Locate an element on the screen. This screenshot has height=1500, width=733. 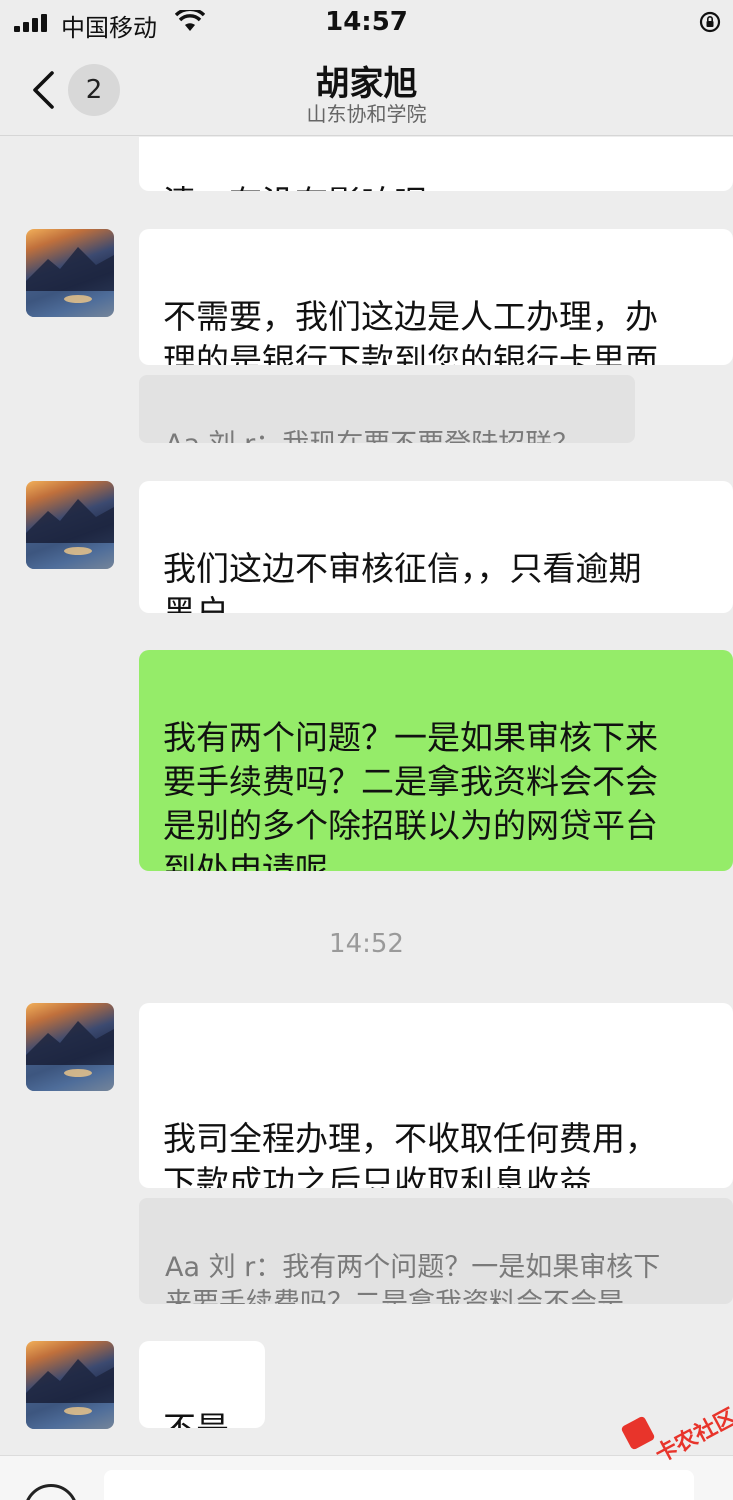
time-divider: 14:52 is located at coordinates (366, 944).